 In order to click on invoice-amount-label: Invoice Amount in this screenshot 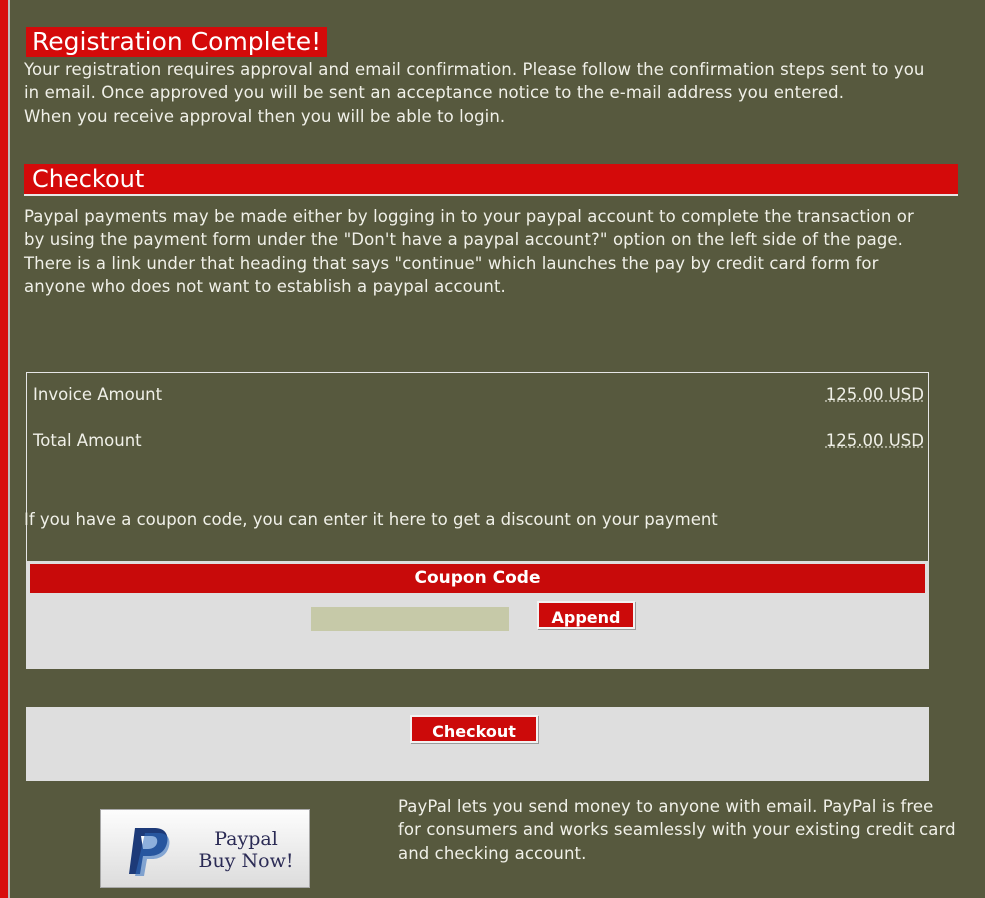, I will do `click(98, 394)`.